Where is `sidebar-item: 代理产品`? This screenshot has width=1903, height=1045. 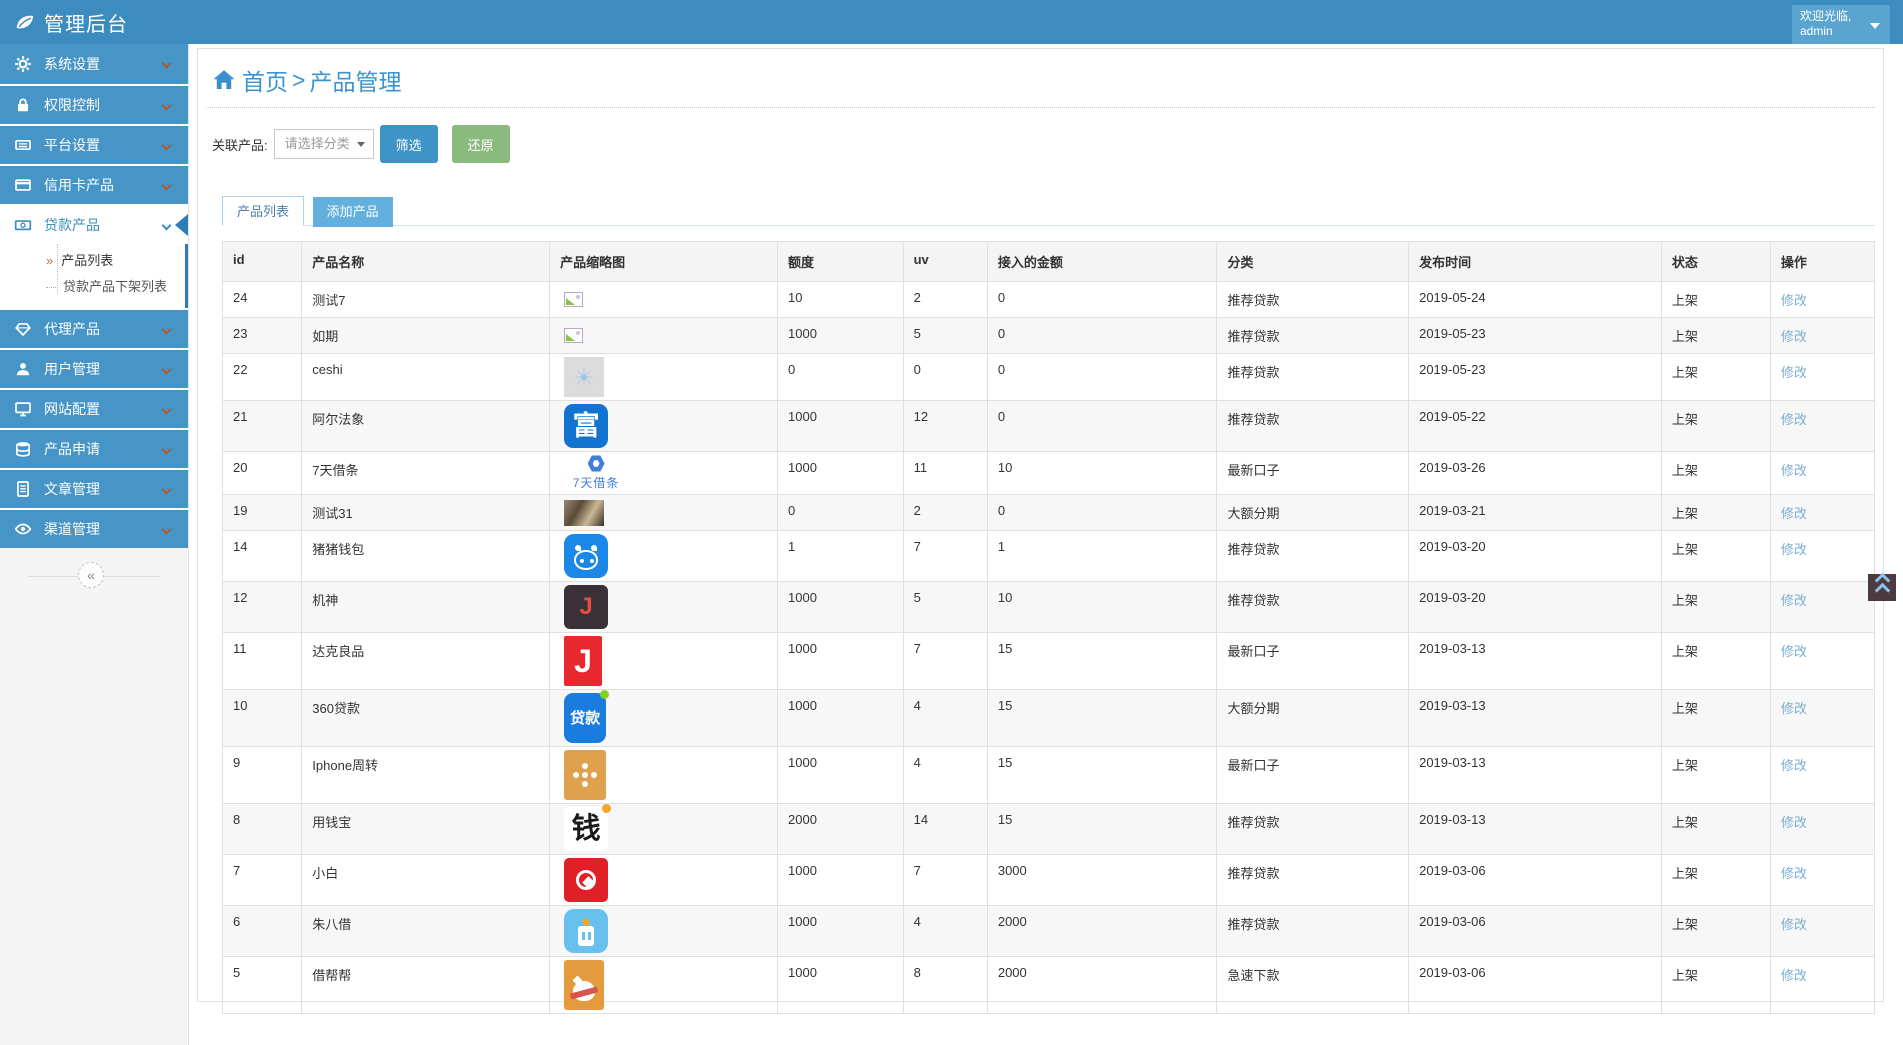 sidebar-item: 代理产品 is located at coordinates (94, 328).